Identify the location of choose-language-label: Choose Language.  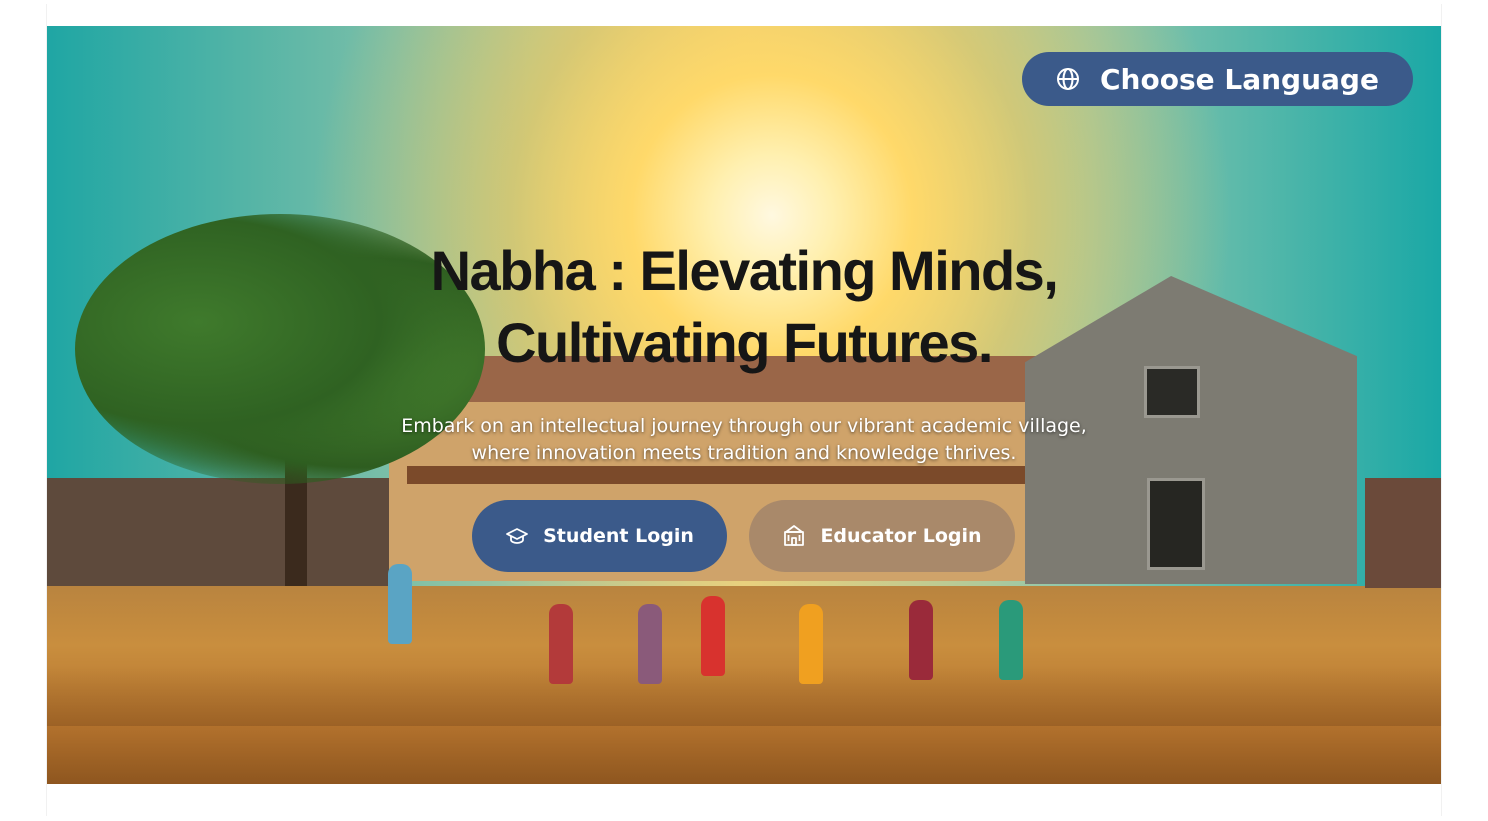
(1239, 79).